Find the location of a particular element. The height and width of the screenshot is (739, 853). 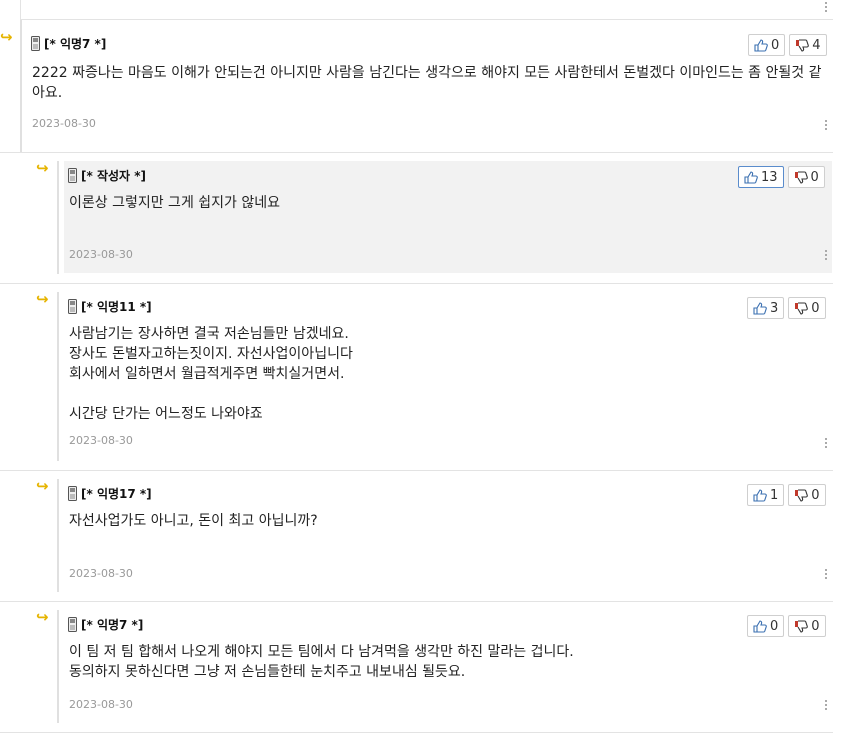

like-count: 3 is located at coordinates (774, 308).